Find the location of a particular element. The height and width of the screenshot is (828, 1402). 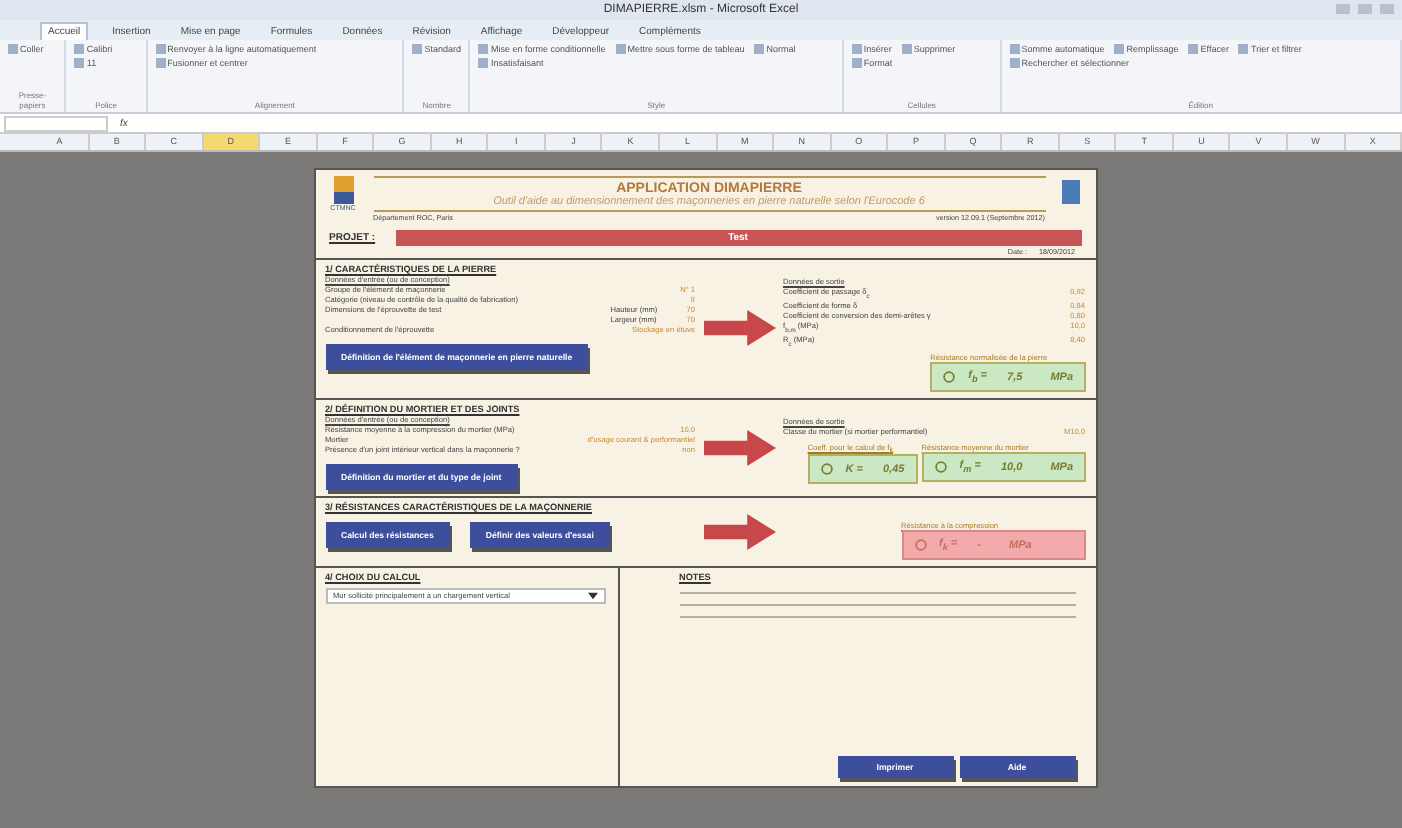

name-box is located at coordinates (56, 123).